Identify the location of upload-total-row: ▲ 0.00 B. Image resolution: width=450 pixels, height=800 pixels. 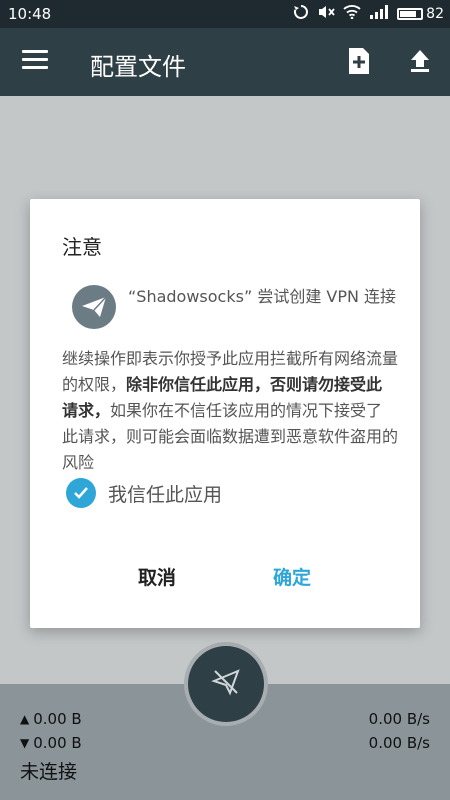
(51, 719).